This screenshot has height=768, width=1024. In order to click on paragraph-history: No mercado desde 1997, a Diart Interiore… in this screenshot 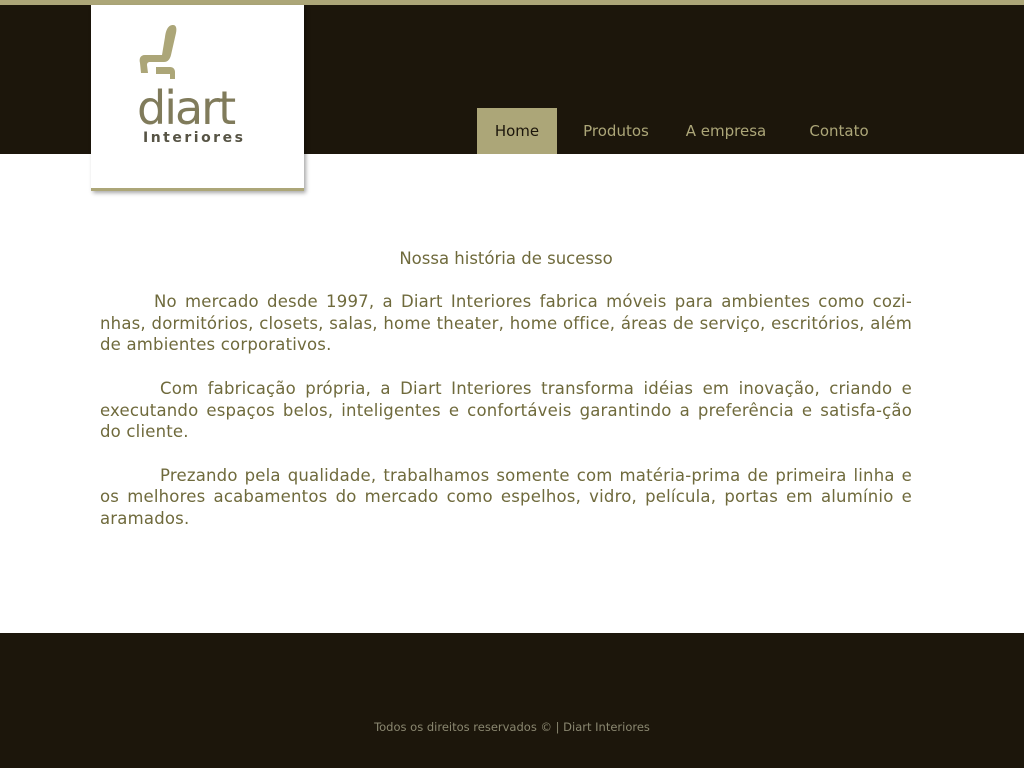, I will do `click(506, 323)`.